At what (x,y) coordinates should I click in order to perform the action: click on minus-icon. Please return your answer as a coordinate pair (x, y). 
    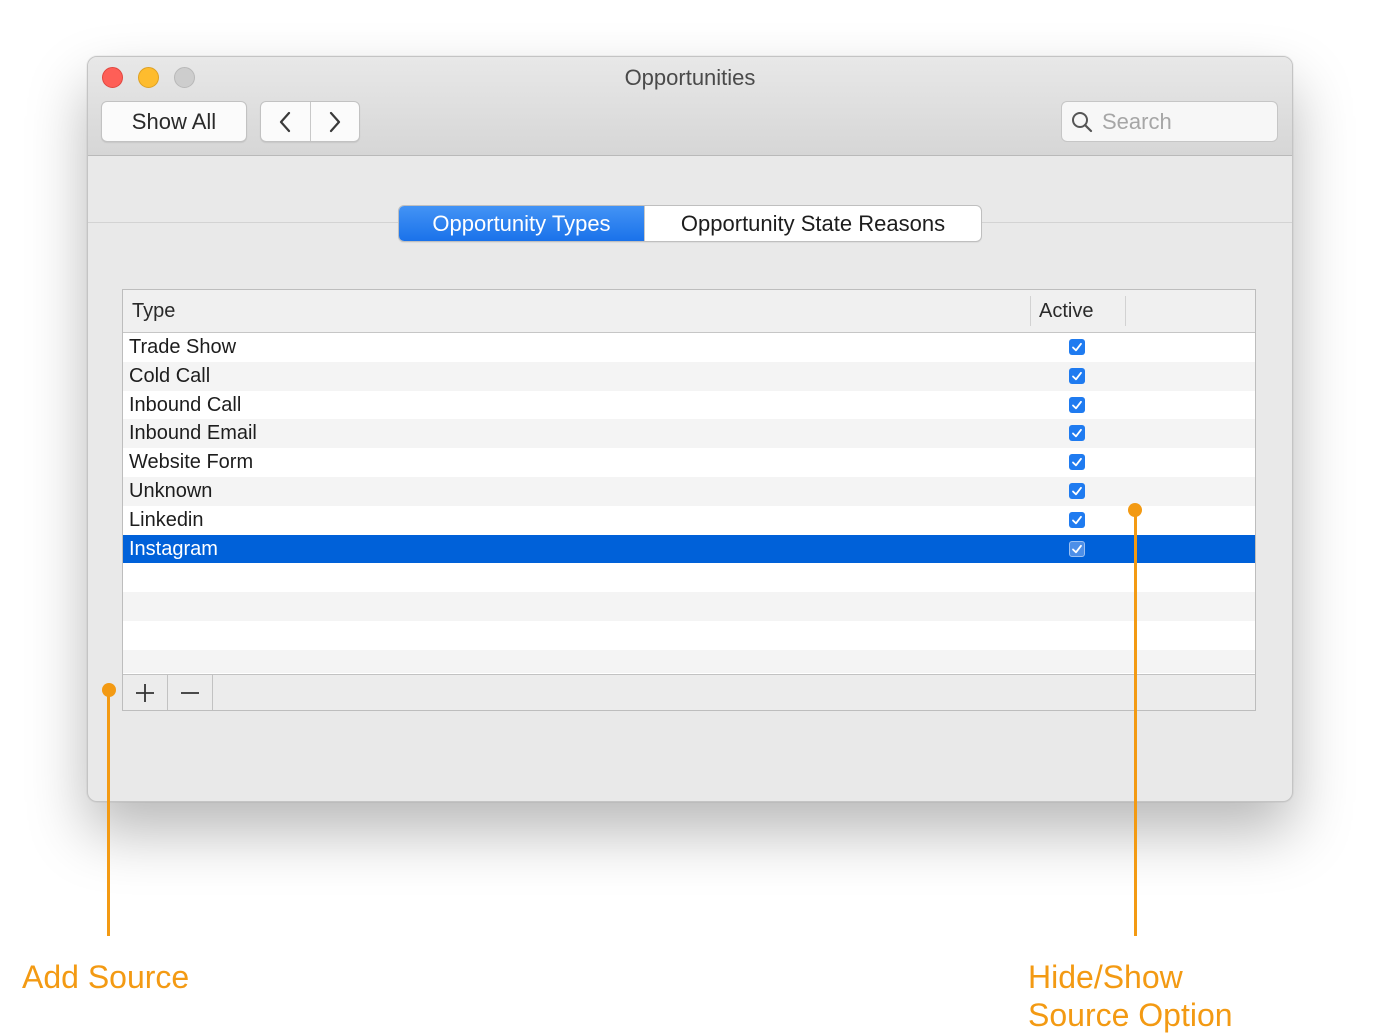
    Looking at the image, I should click on (190, 692).